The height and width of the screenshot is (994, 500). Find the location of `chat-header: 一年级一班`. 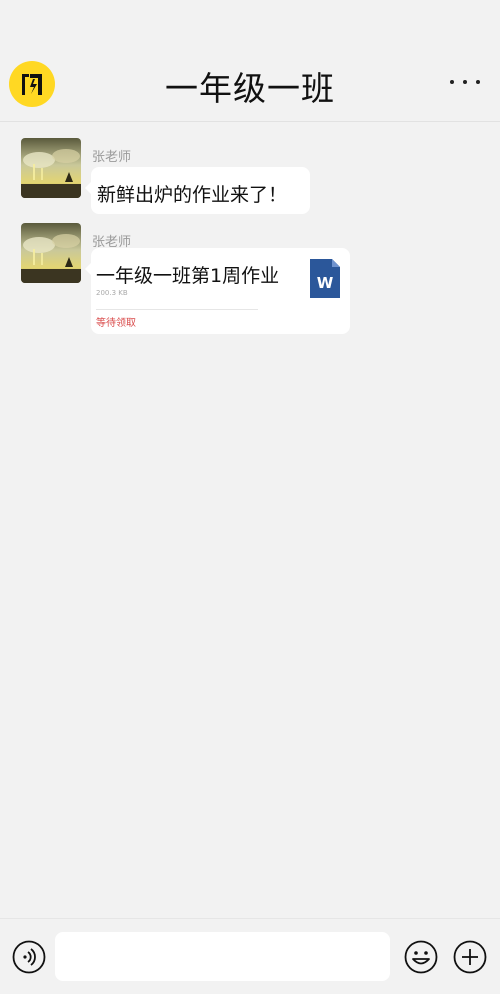

chat-header: 一年级一班 is located at coordinates (250, 61).